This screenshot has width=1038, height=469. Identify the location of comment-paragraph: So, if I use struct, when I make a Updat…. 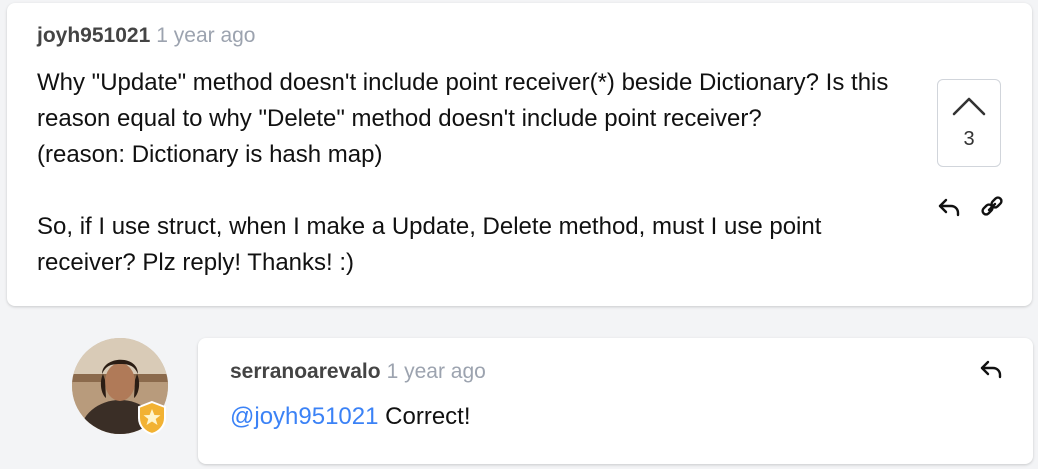
(429, 244).